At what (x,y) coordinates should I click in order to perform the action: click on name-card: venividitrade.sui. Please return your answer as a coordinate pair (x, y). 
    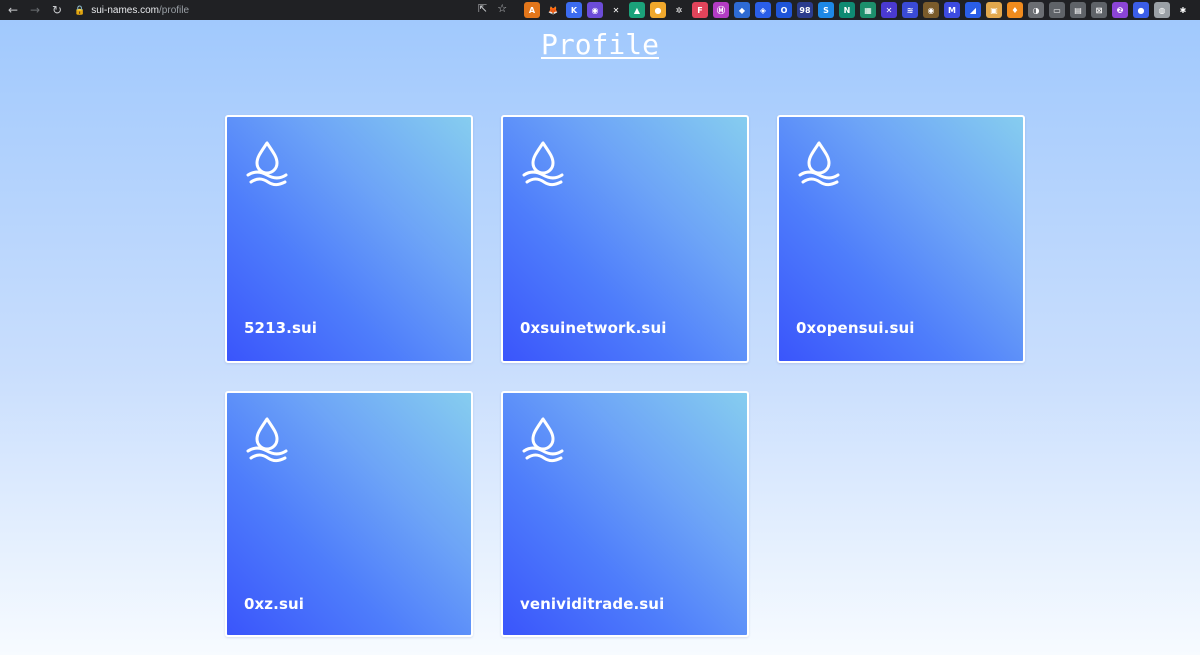
    Looking at the image, I should click on (625, 514).